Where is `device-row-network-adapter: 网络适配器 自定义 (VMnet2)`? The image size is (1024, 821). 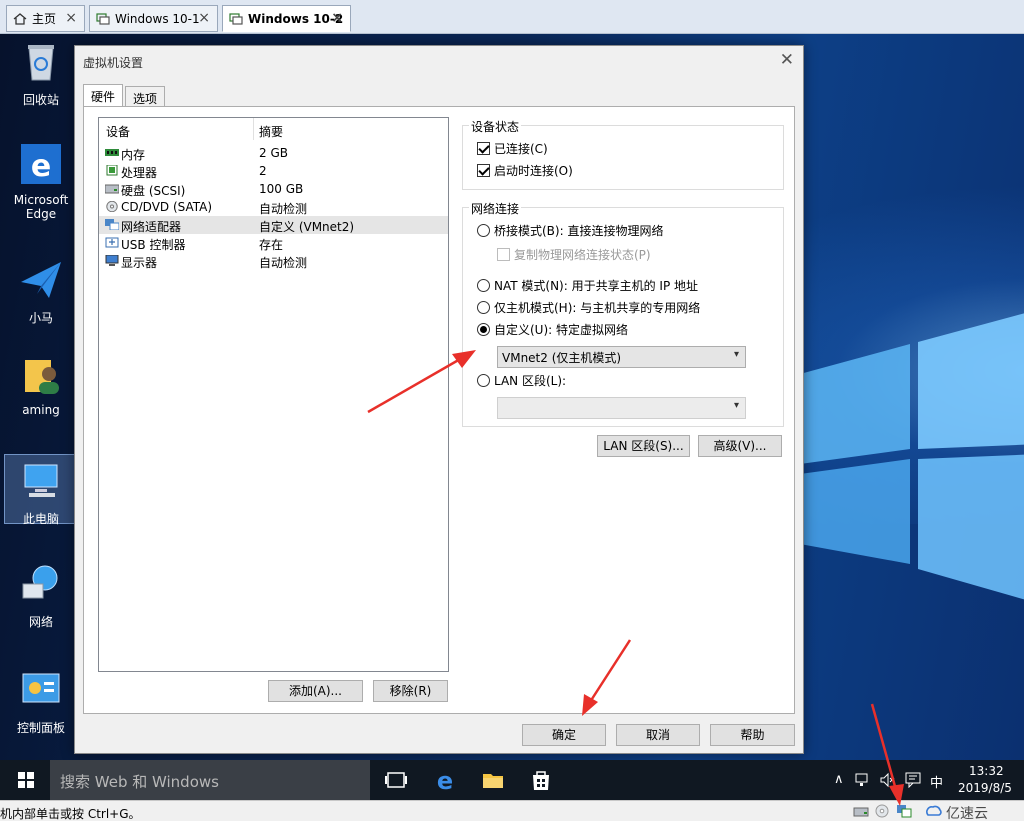 device-row-network-adapter: 网络适配器 自定义 (VMnet2) is located at coordinates (273, 225).